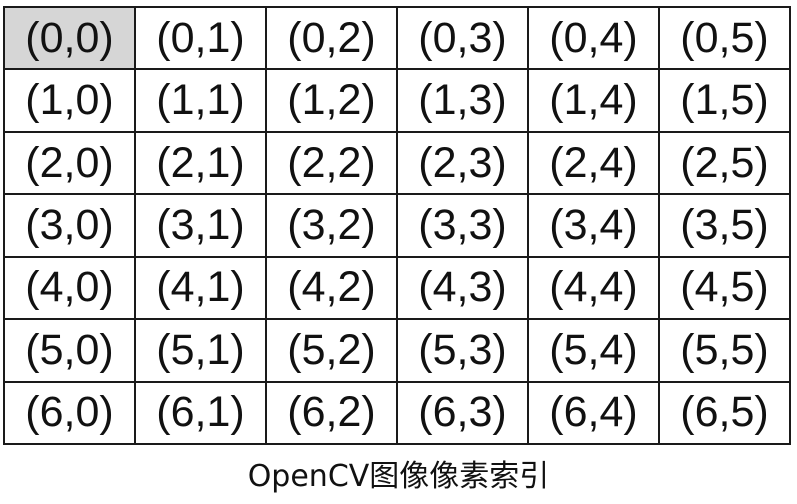 This screenshot has width=797, height=504. I want to click on grid-cell-2-0: (2,0), so click(69, 163).